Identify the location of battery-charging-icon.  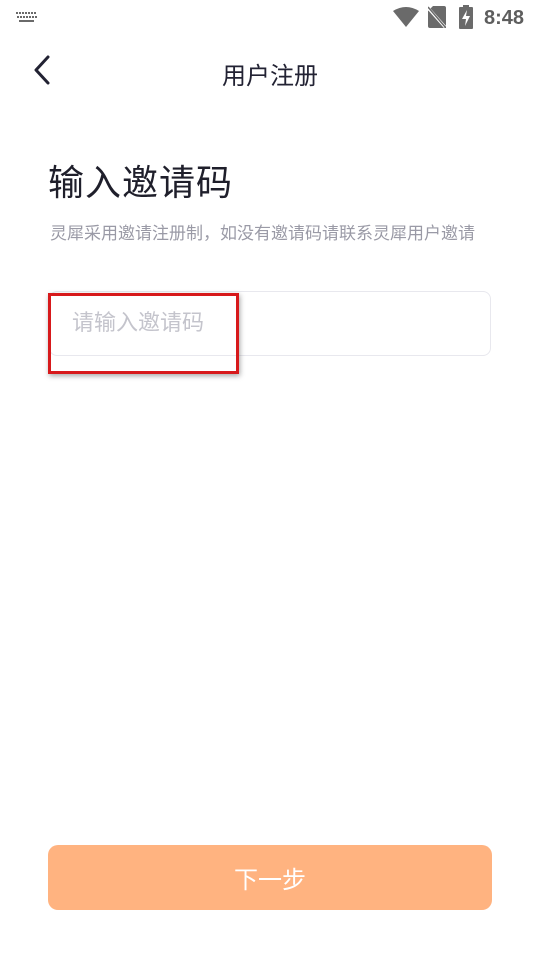
(466, 17).